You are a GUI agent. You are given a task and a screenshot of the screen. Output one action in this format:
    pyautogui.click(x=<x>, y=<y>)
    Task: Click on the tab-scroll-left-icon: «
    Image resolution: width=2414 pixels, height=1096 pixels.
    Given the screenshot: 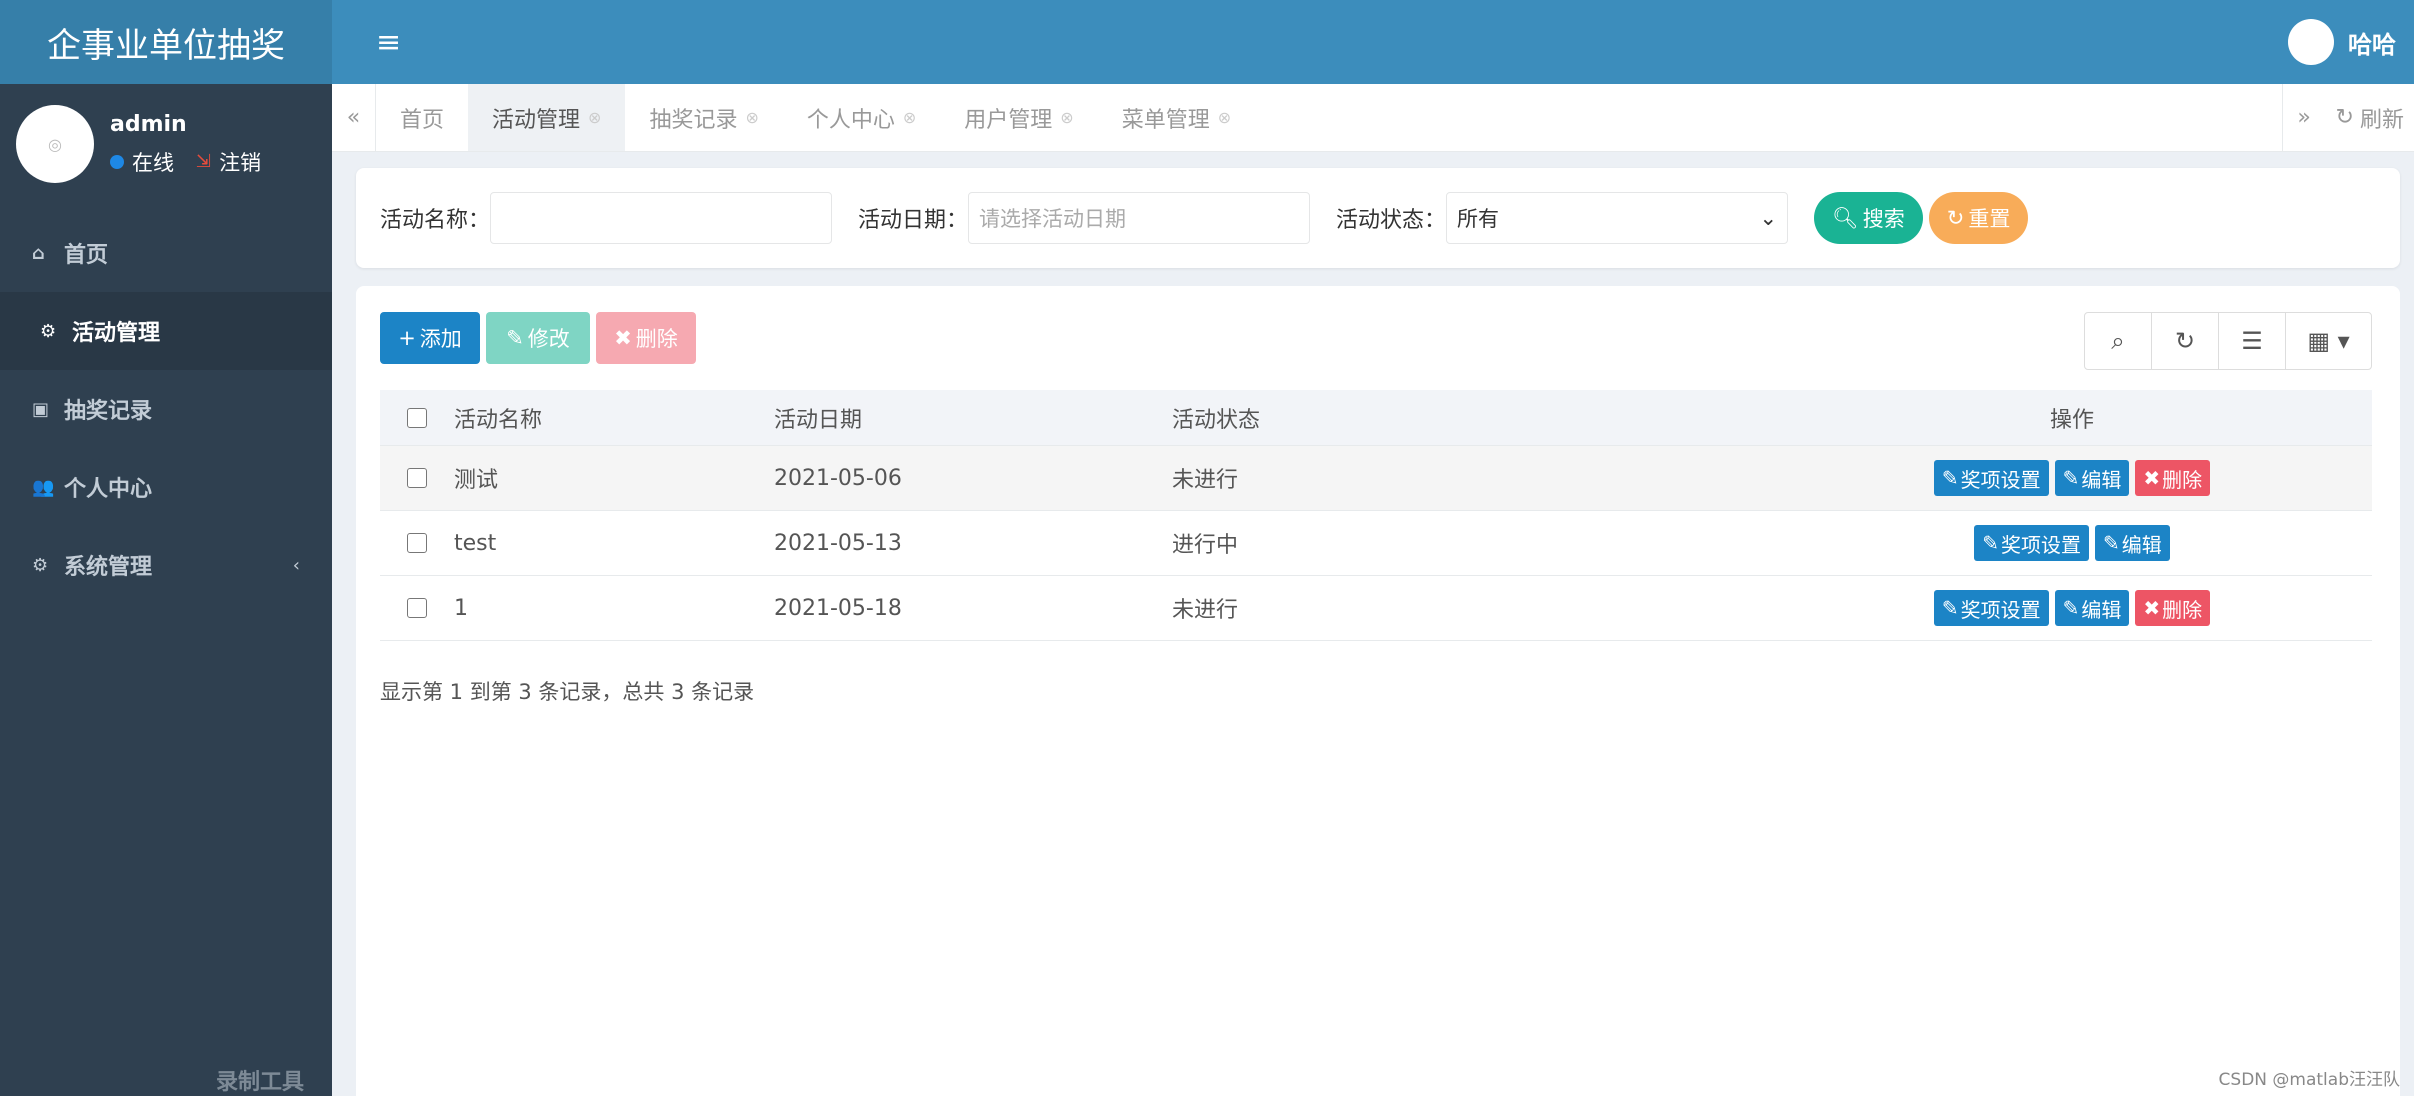 What is the action you would take?
    pyautogui.click(x=354, y=117)
    